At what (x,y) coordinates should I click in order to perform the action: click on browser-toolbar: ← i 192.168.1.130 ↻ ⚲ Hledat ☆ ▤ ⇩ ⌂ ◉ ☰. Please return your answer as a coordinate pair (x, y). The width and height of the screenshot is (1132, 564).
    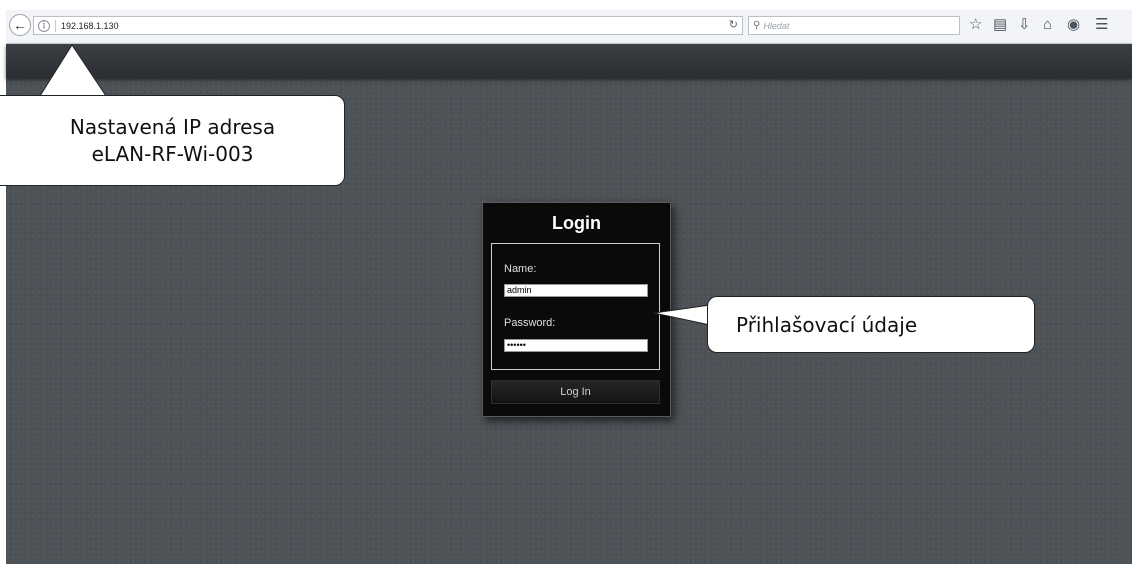
    Looking at the image, I should click on (569, 27).